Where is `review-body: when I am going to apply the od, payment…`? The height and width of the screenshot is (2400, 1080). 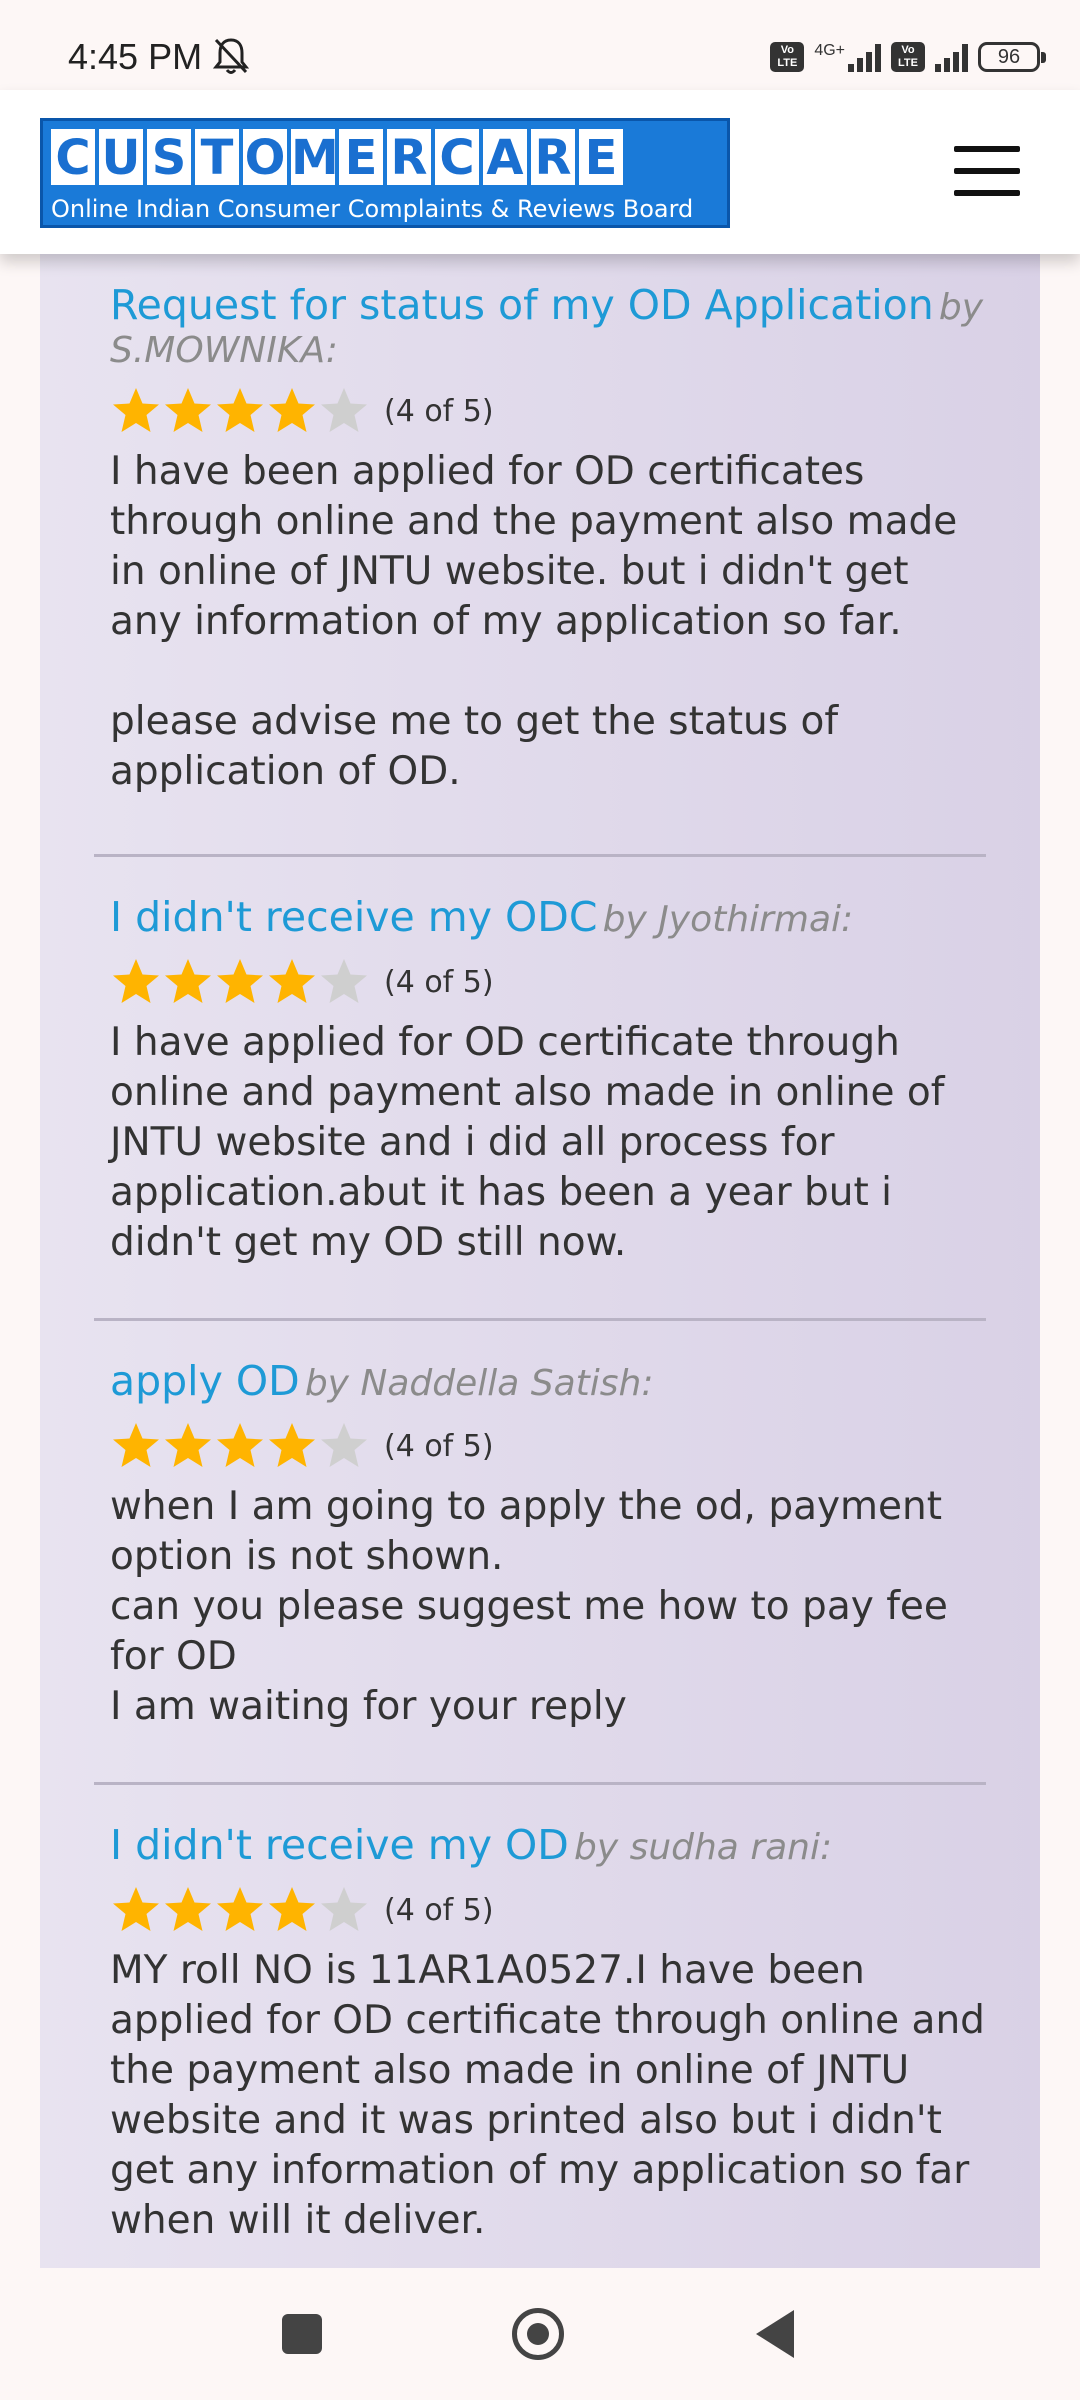 review-body: when I am going to apply the od, payment… is located at coordinates (529, 1606).